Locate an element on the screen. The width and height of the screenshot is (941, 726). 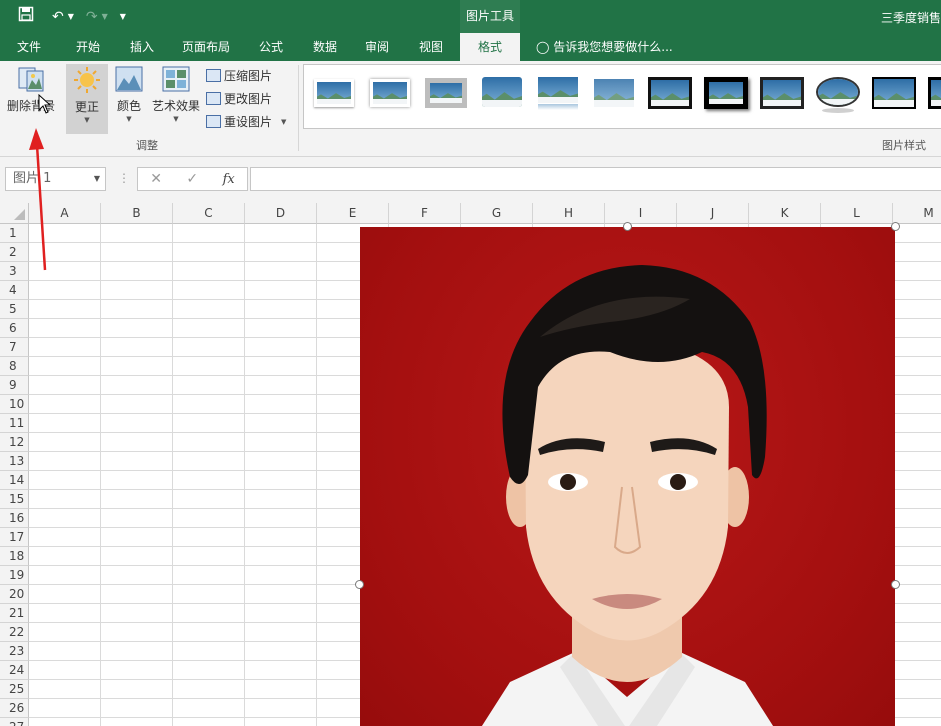
row-header: 18 is located at coordinates (14, 556).